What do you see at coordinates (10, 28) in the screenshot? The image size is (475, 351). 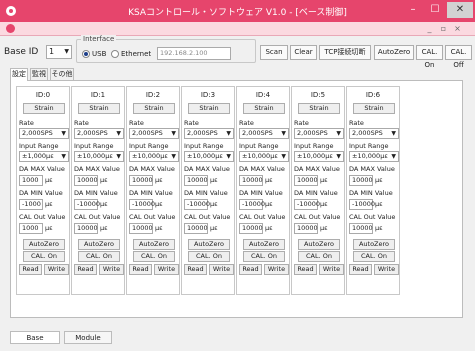 I see `child-window-icon` at bounding box center [10, 28].